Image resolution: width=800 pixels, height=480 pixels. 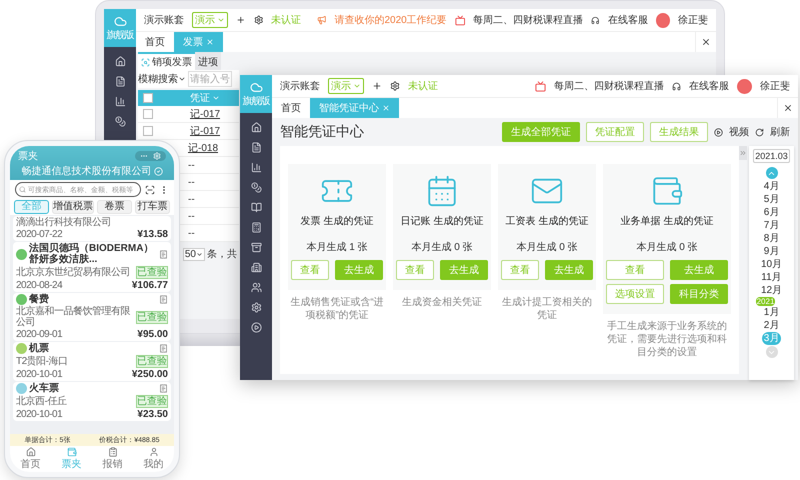 What do you see at coordinates (739, 132) in the screenshot?
I see `video-link: 视频` at bounding box center [739, 132].